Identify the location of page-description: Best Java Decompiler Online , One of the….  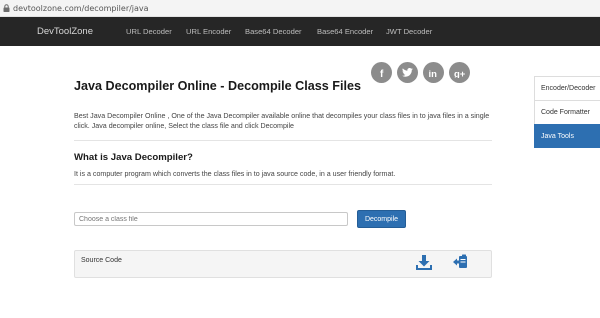
(282, 121).